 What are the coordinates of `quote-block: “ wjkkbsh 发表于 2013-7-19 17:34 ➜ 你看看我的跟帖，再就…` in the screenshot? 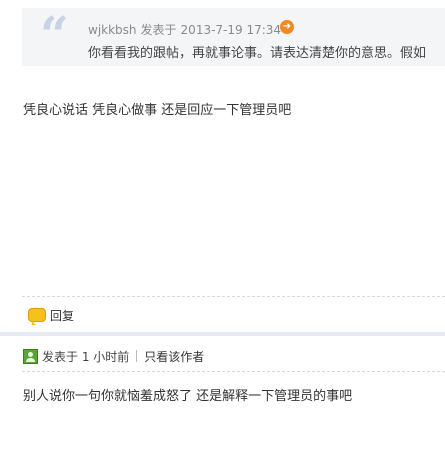 It's located at (233, 37).